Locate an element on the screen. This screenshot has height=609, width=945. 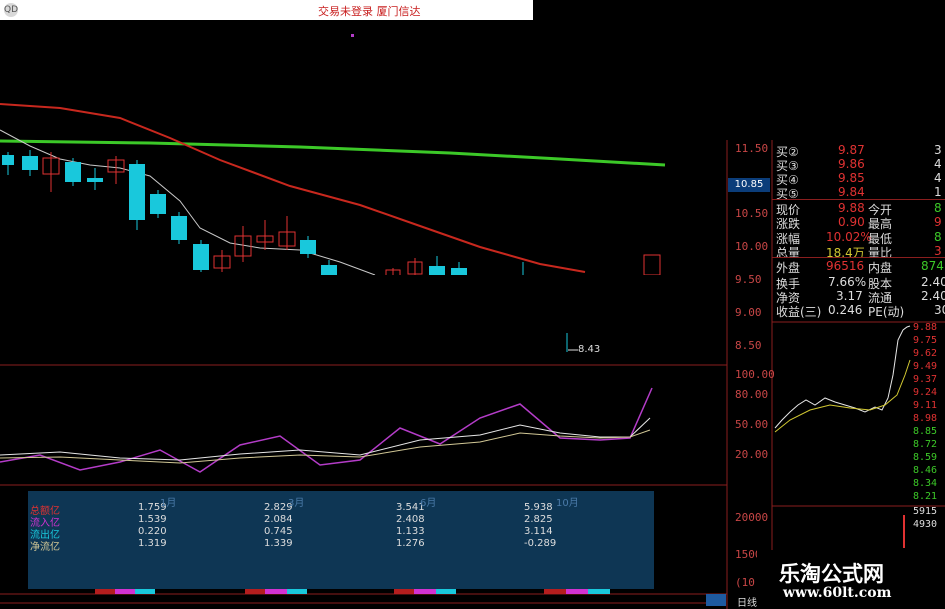
price-tick: 11.50 is located at coordinates (752, 148).